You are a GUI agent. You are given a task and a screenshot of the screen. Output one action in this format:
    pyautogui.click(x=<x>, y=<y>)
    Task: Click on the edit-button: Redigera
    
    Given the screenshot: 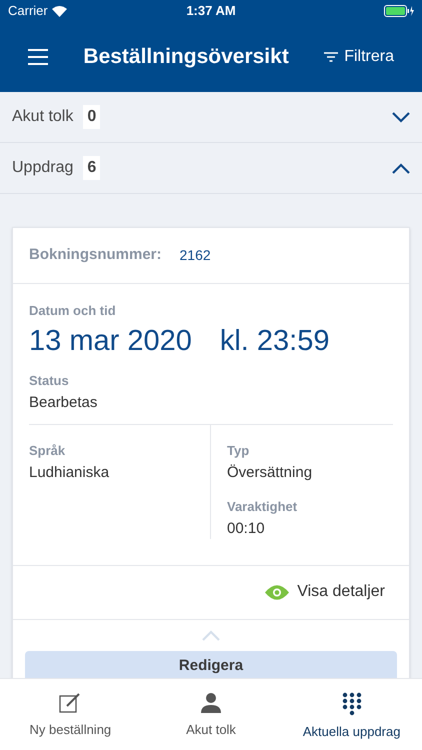 What is the action you would take?
    pyautogui.click(x=211, y=664)
    